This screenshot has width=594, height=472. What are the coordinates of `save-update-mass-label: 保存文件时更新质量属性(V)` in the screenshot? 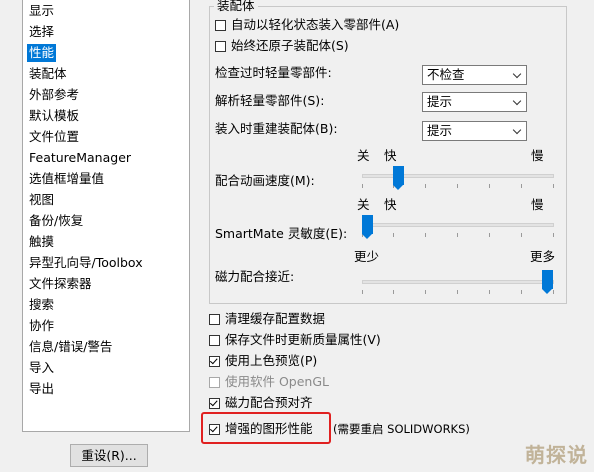 It's located at (303, 339).